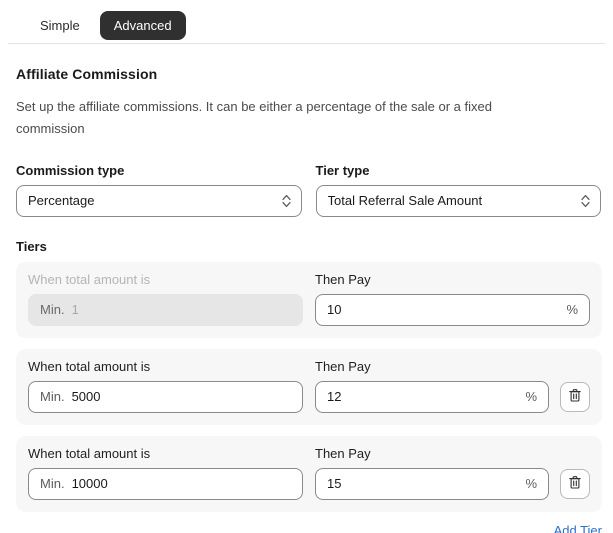 This screenshot has height=533, width=613. I want to click on page-title: Affiliate Commission, so click(87, 74).